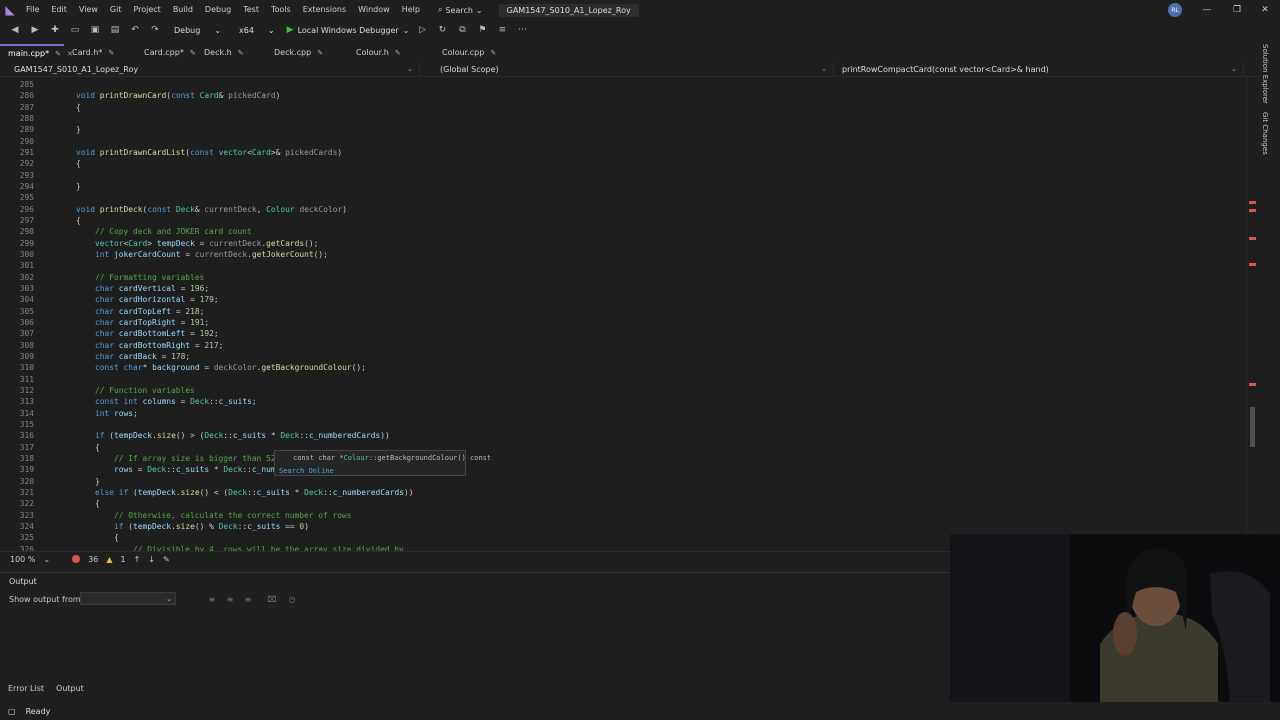 The height and width of the screenshot is (720, 1280). What do you see at coordinates (55, 30) in the screenshot?
I see `new-project-icon: ✚` at bounding box center [55, 30].